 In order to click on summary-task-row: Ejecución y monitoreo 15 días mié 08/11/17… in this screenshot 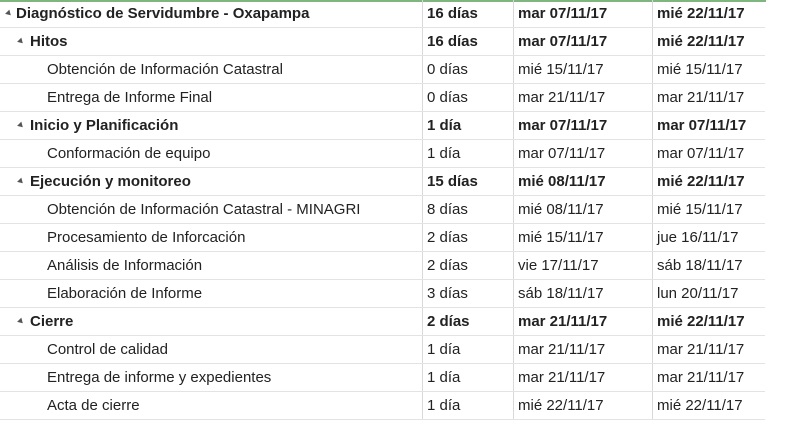, I will do `click(382, 182)`.